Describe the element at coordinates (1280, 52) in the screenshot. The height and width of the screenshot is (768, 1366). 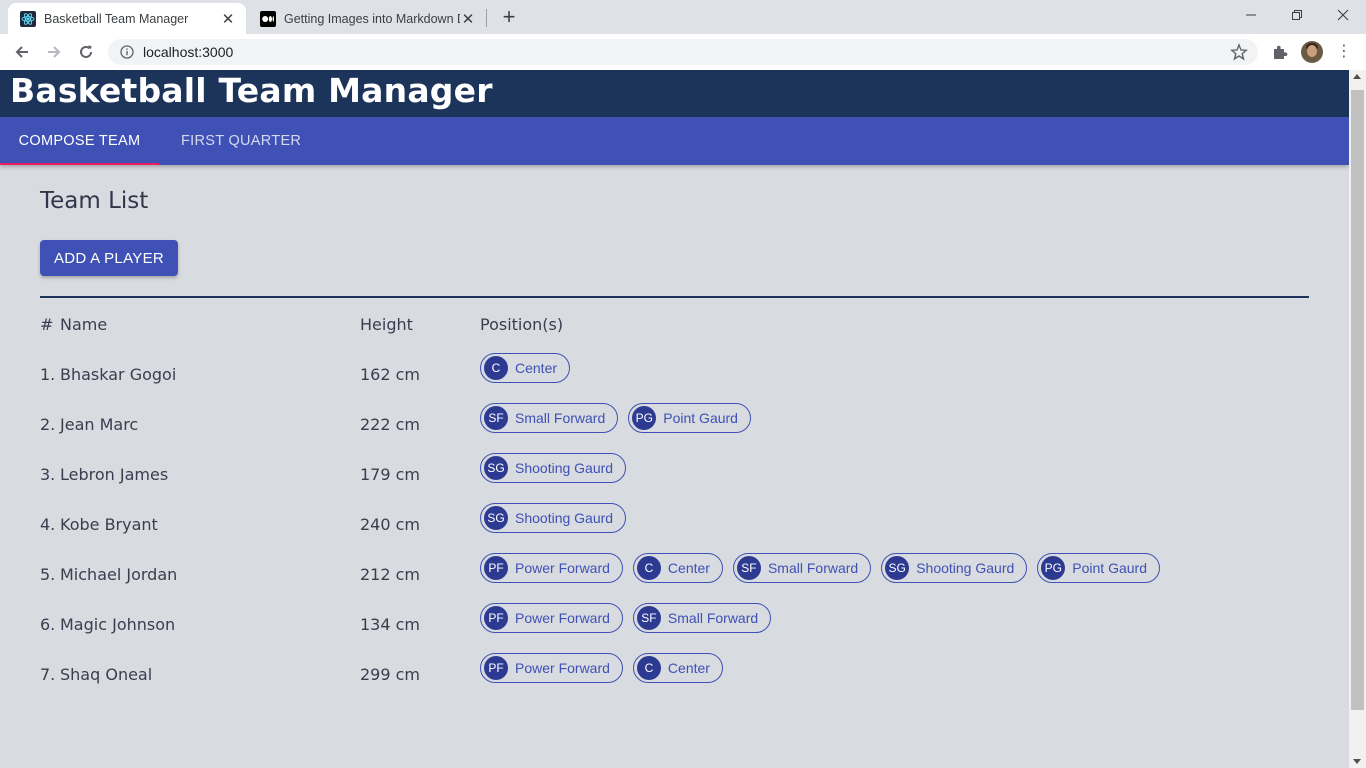
I see `extensions-puzzle-icon` at that location.